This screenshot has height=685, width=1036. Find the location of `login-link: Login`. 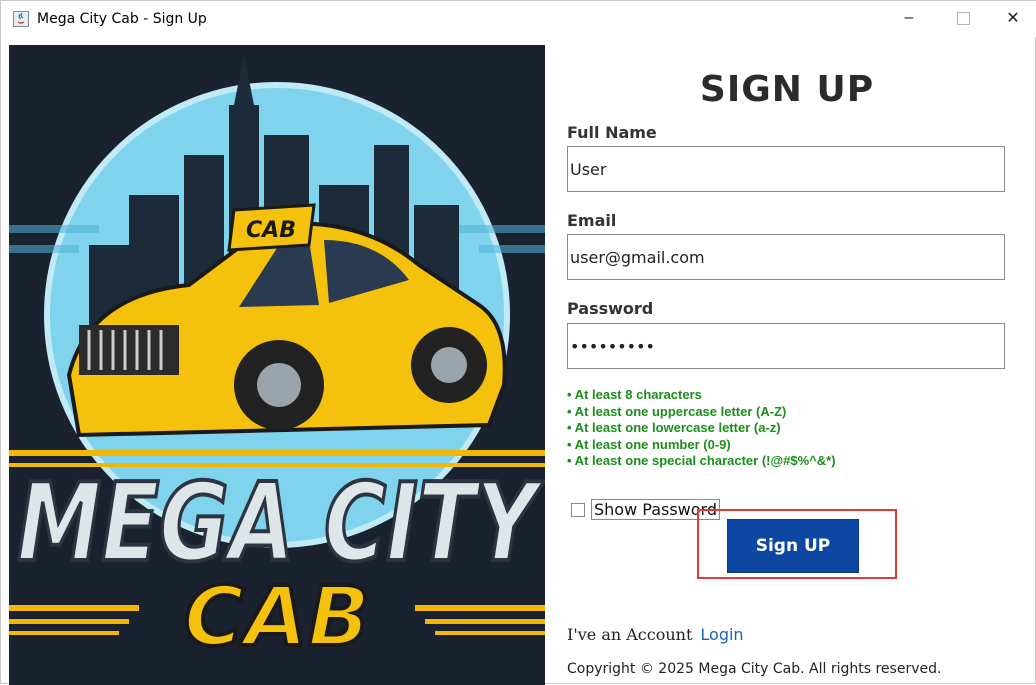

login-link: Login is located at coordinates (721, 634).